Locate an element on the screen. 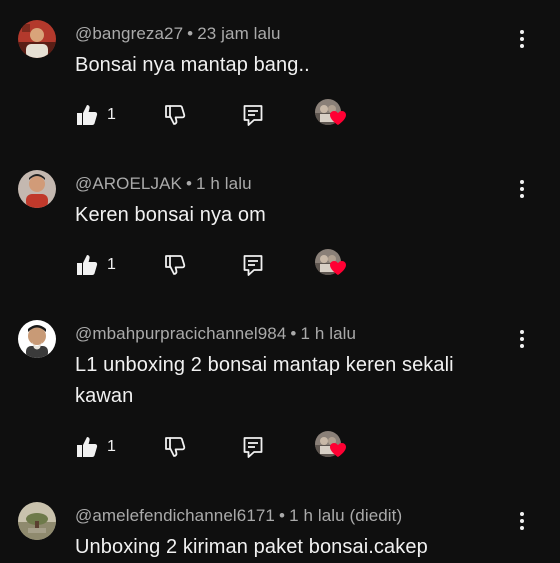  comment-meta: @amelefendichannel6171 • 1 h lalu (diedit) is located at coordinates (238, 516).